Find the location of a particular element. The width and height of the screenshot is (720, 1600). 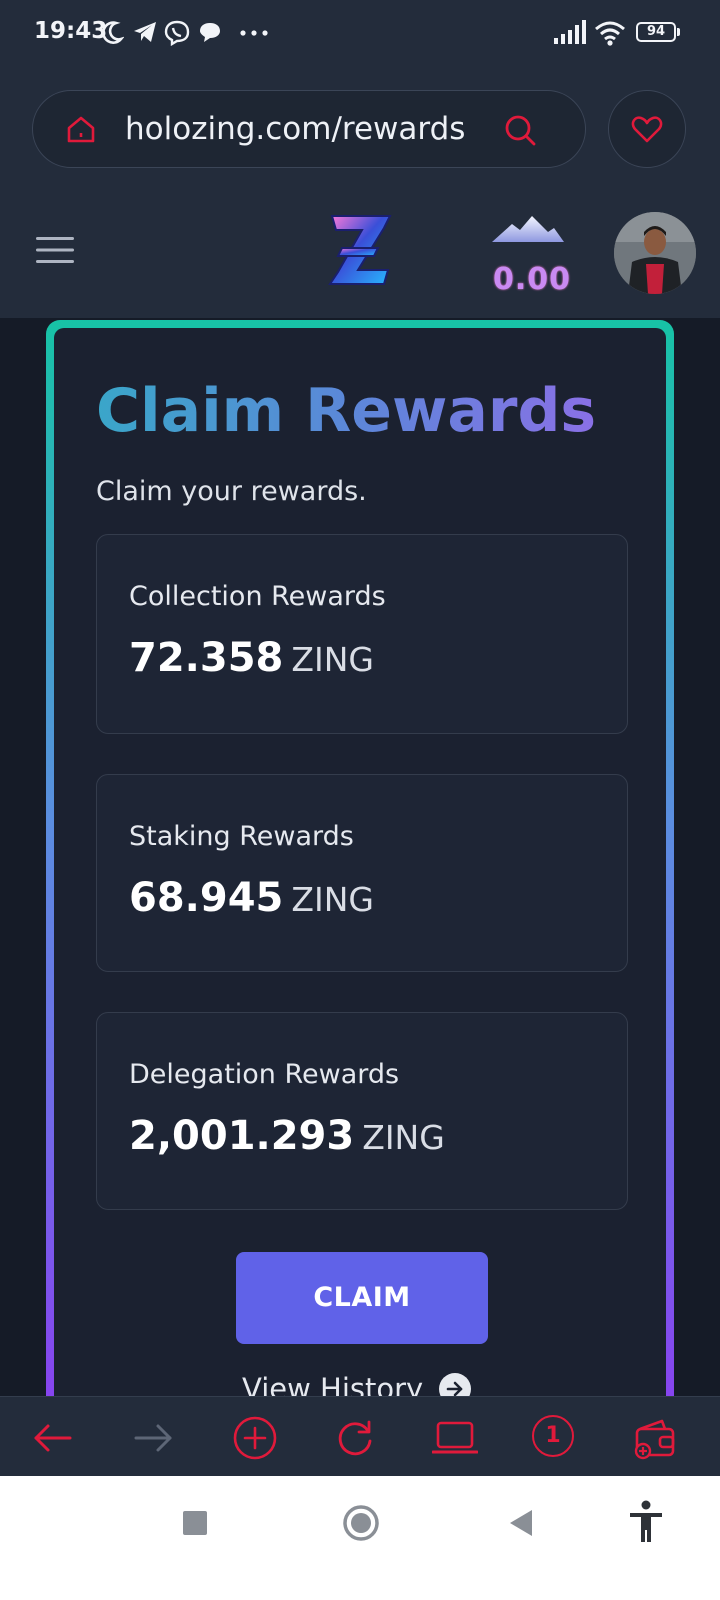

collection-rewards-box: Collection Rewards 72.358 ZING is located at coordinates (362, 634).